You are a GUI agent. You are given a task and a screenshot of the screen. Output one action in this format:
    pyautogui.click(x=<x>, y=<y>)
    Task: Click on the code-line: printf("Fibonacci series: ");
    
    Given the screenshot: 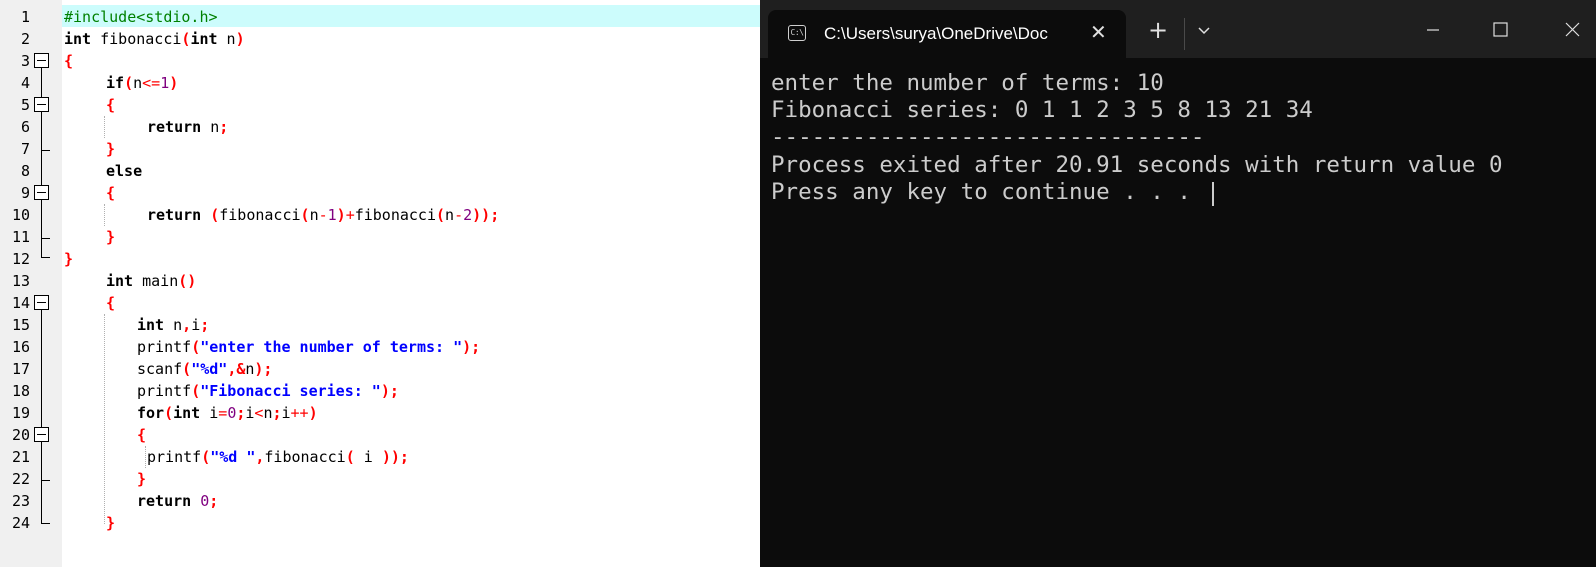 What is the action you would take?
    pyautogui.click(x=268, y=391)
    